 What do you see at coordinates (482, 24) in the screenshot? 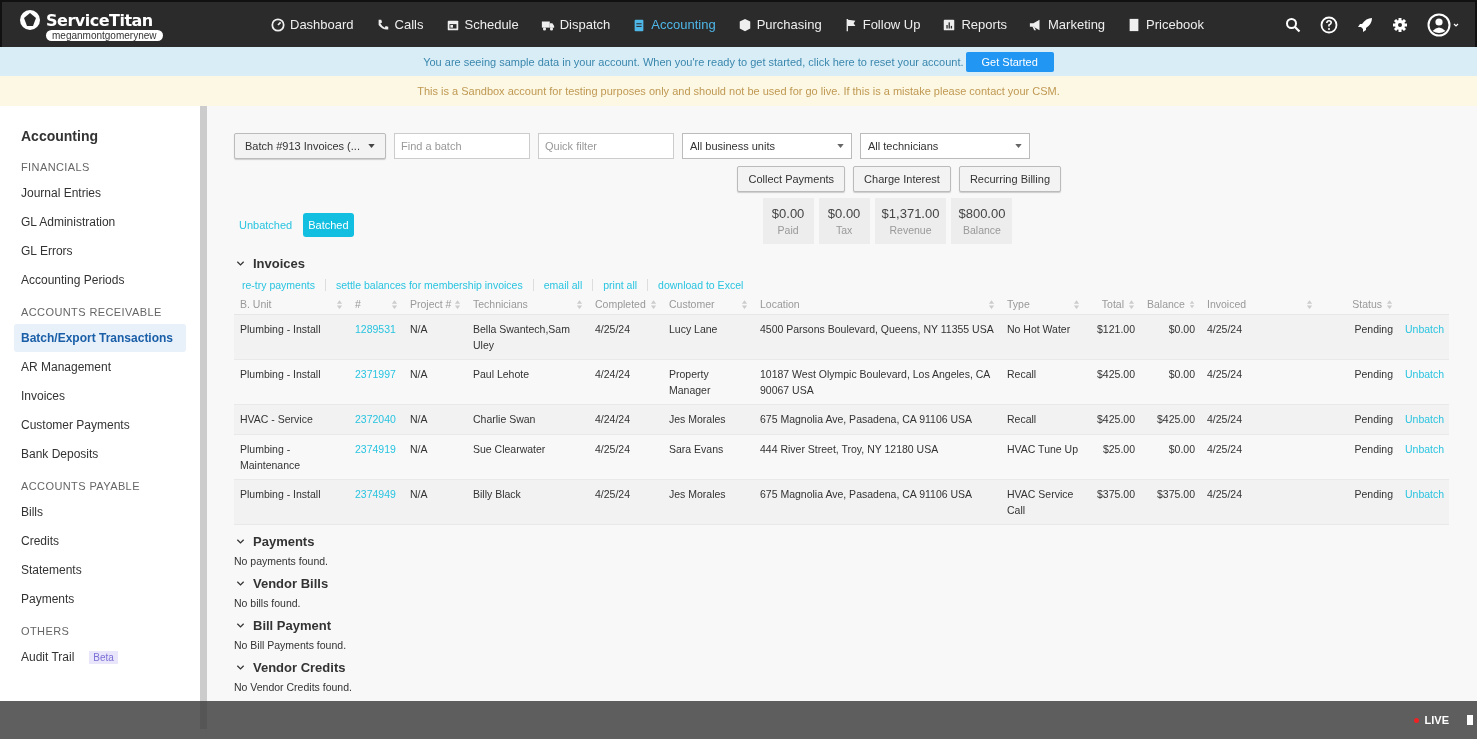
I see `nav-tab: Schedule` at bounding box center [482, 24].